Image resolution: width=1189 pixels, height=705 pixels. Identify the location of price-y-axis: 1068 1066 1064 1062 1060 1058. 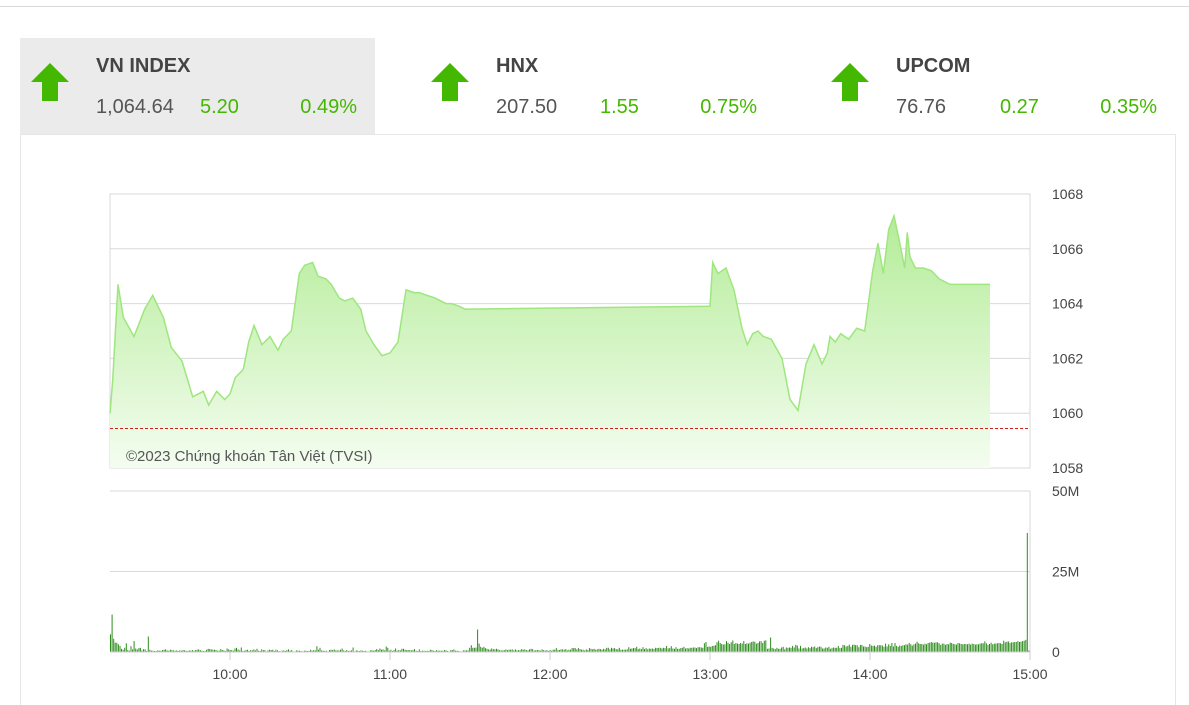
(1067, 331).